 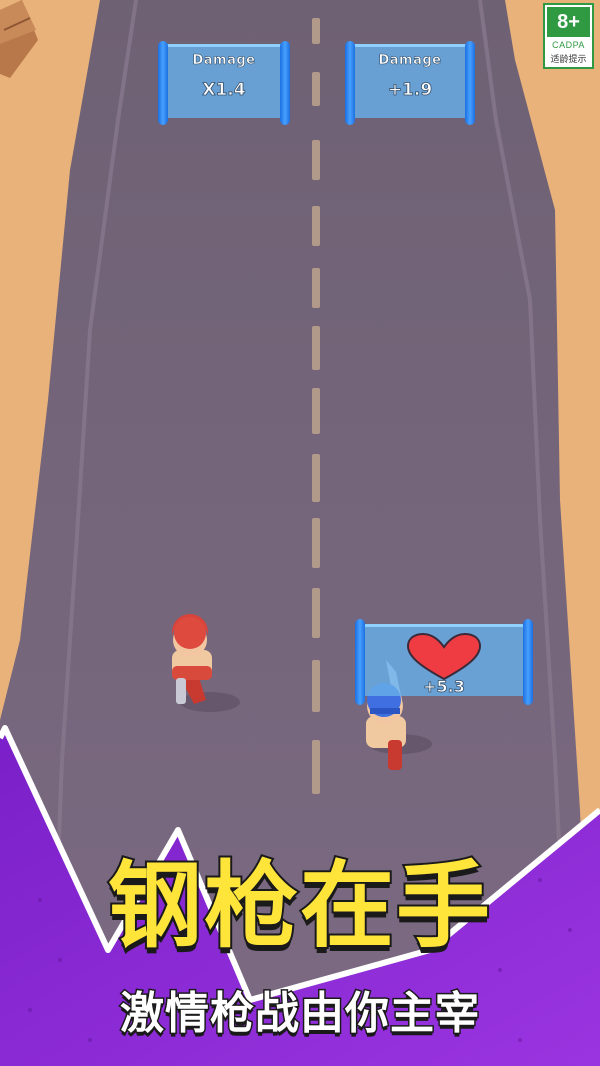 I want to click on age-rating: 8+, so click(x=568, y=22).